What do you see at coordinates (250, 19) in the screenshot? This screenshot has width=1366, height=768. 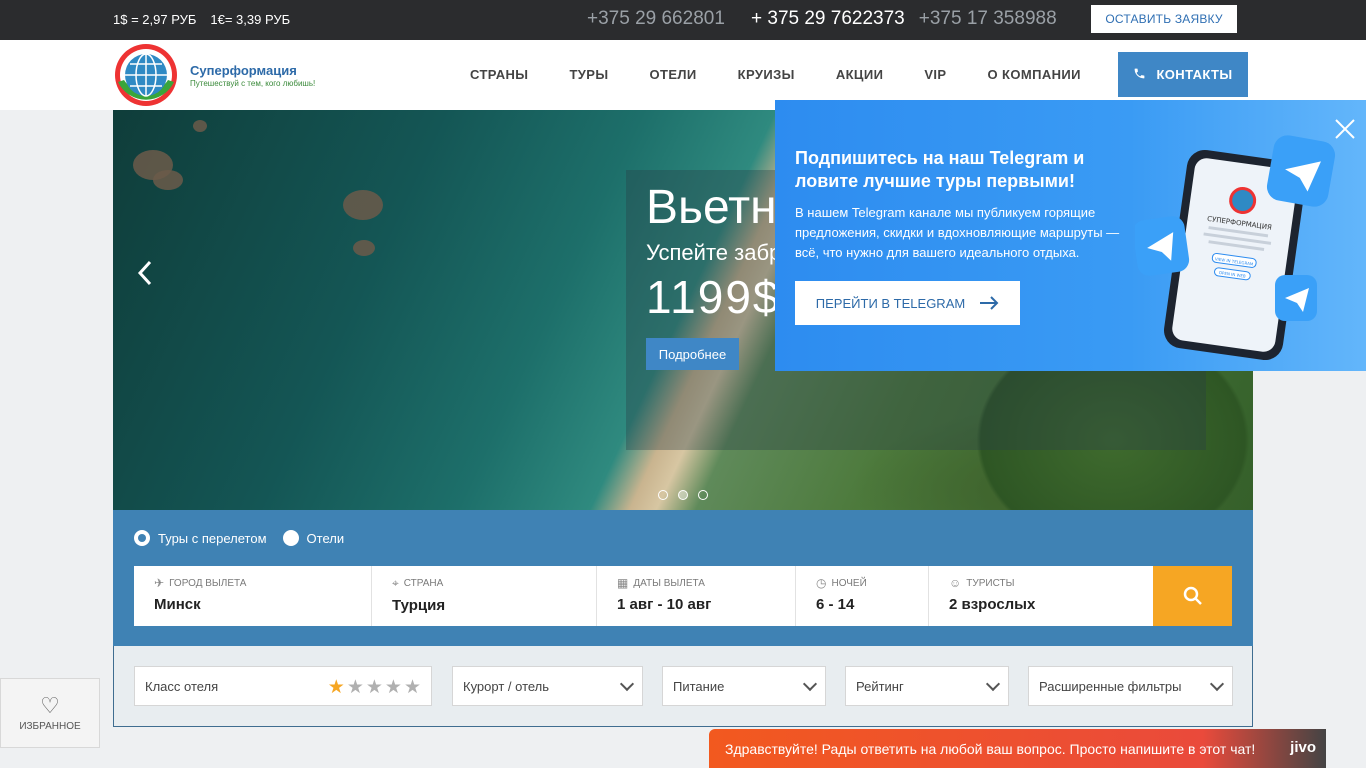 I see `rate-eur: 1€= 3,39 РУБ` at bounding box center [250, 19].